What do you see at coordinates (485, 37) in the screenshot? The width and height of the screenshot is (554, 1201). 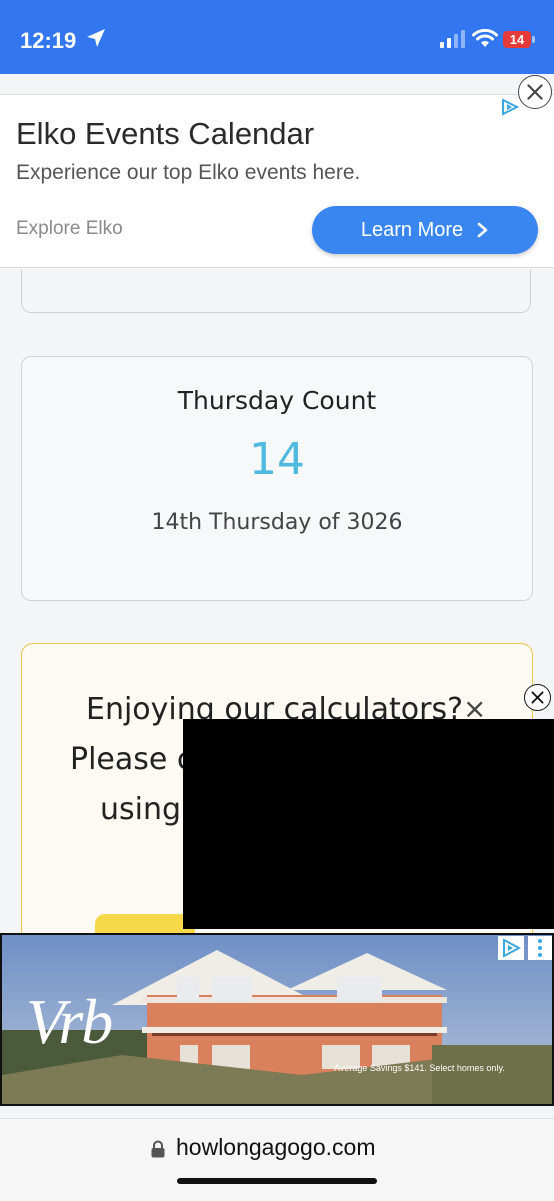 I see `wifi-icon` at bounding box center [485, 37].